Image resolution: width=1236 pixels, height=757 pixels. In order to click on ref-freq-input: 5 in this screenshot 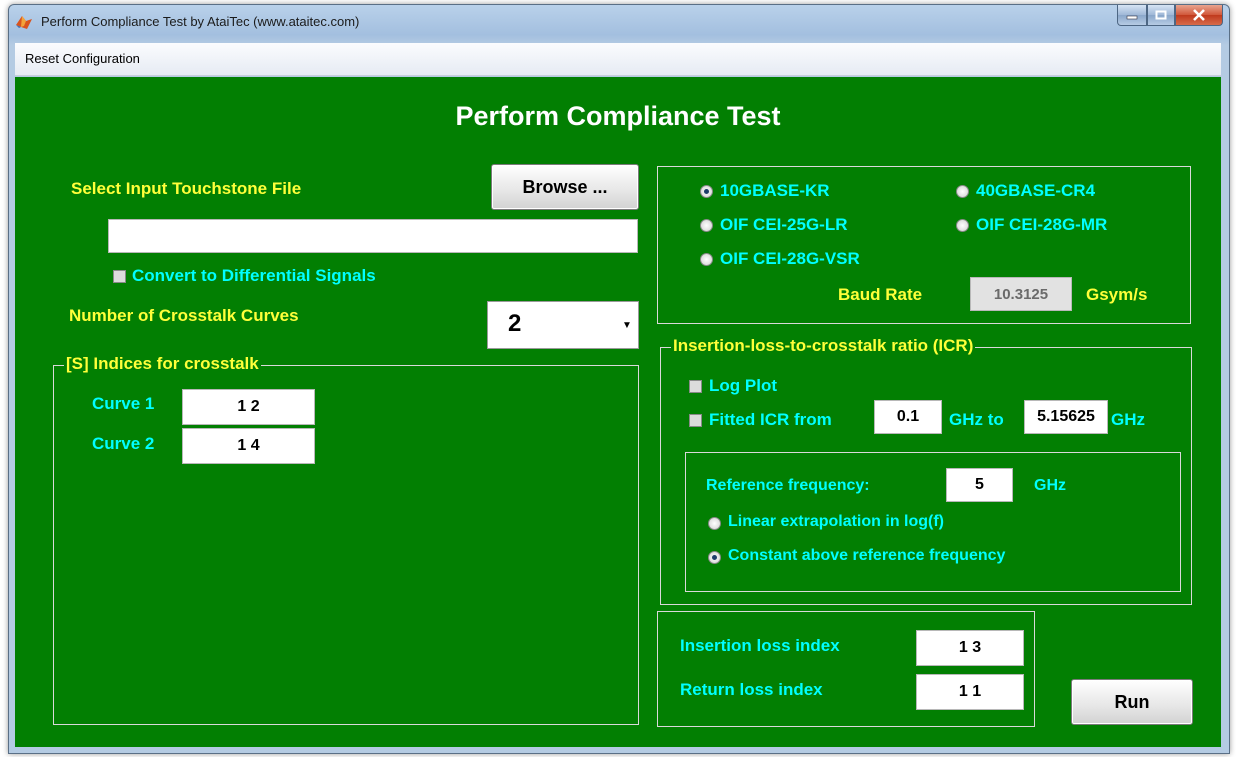, I will do `click(979, 485)`.